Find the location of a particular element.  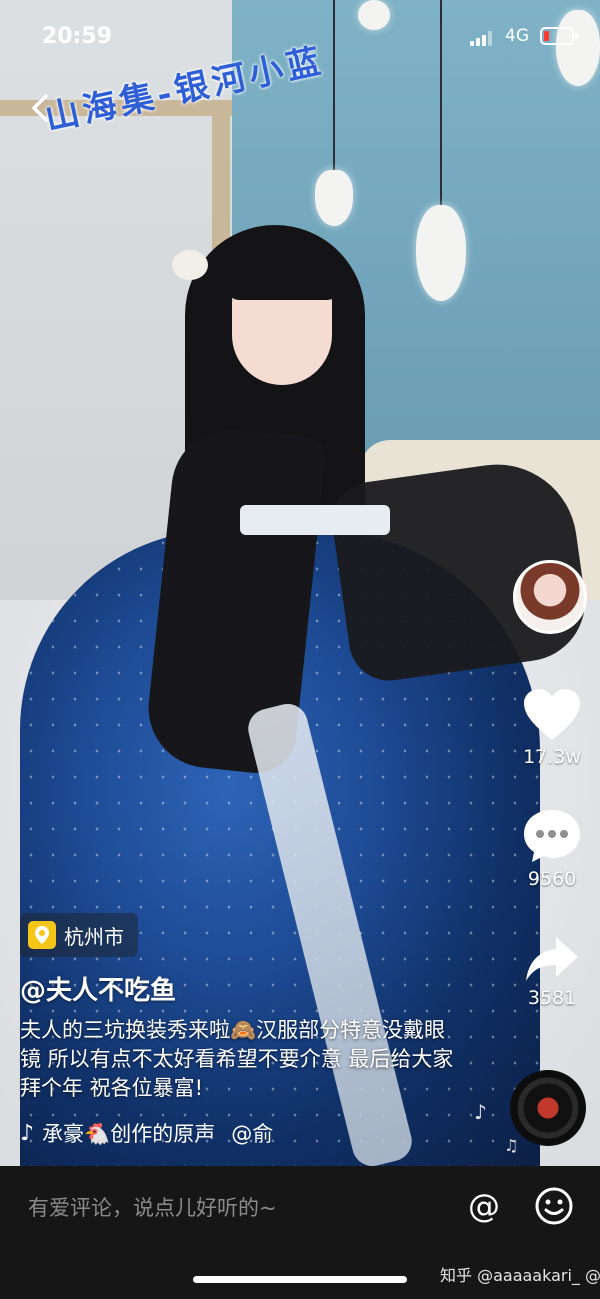

heart-icon is located at coordinates (552, 714).